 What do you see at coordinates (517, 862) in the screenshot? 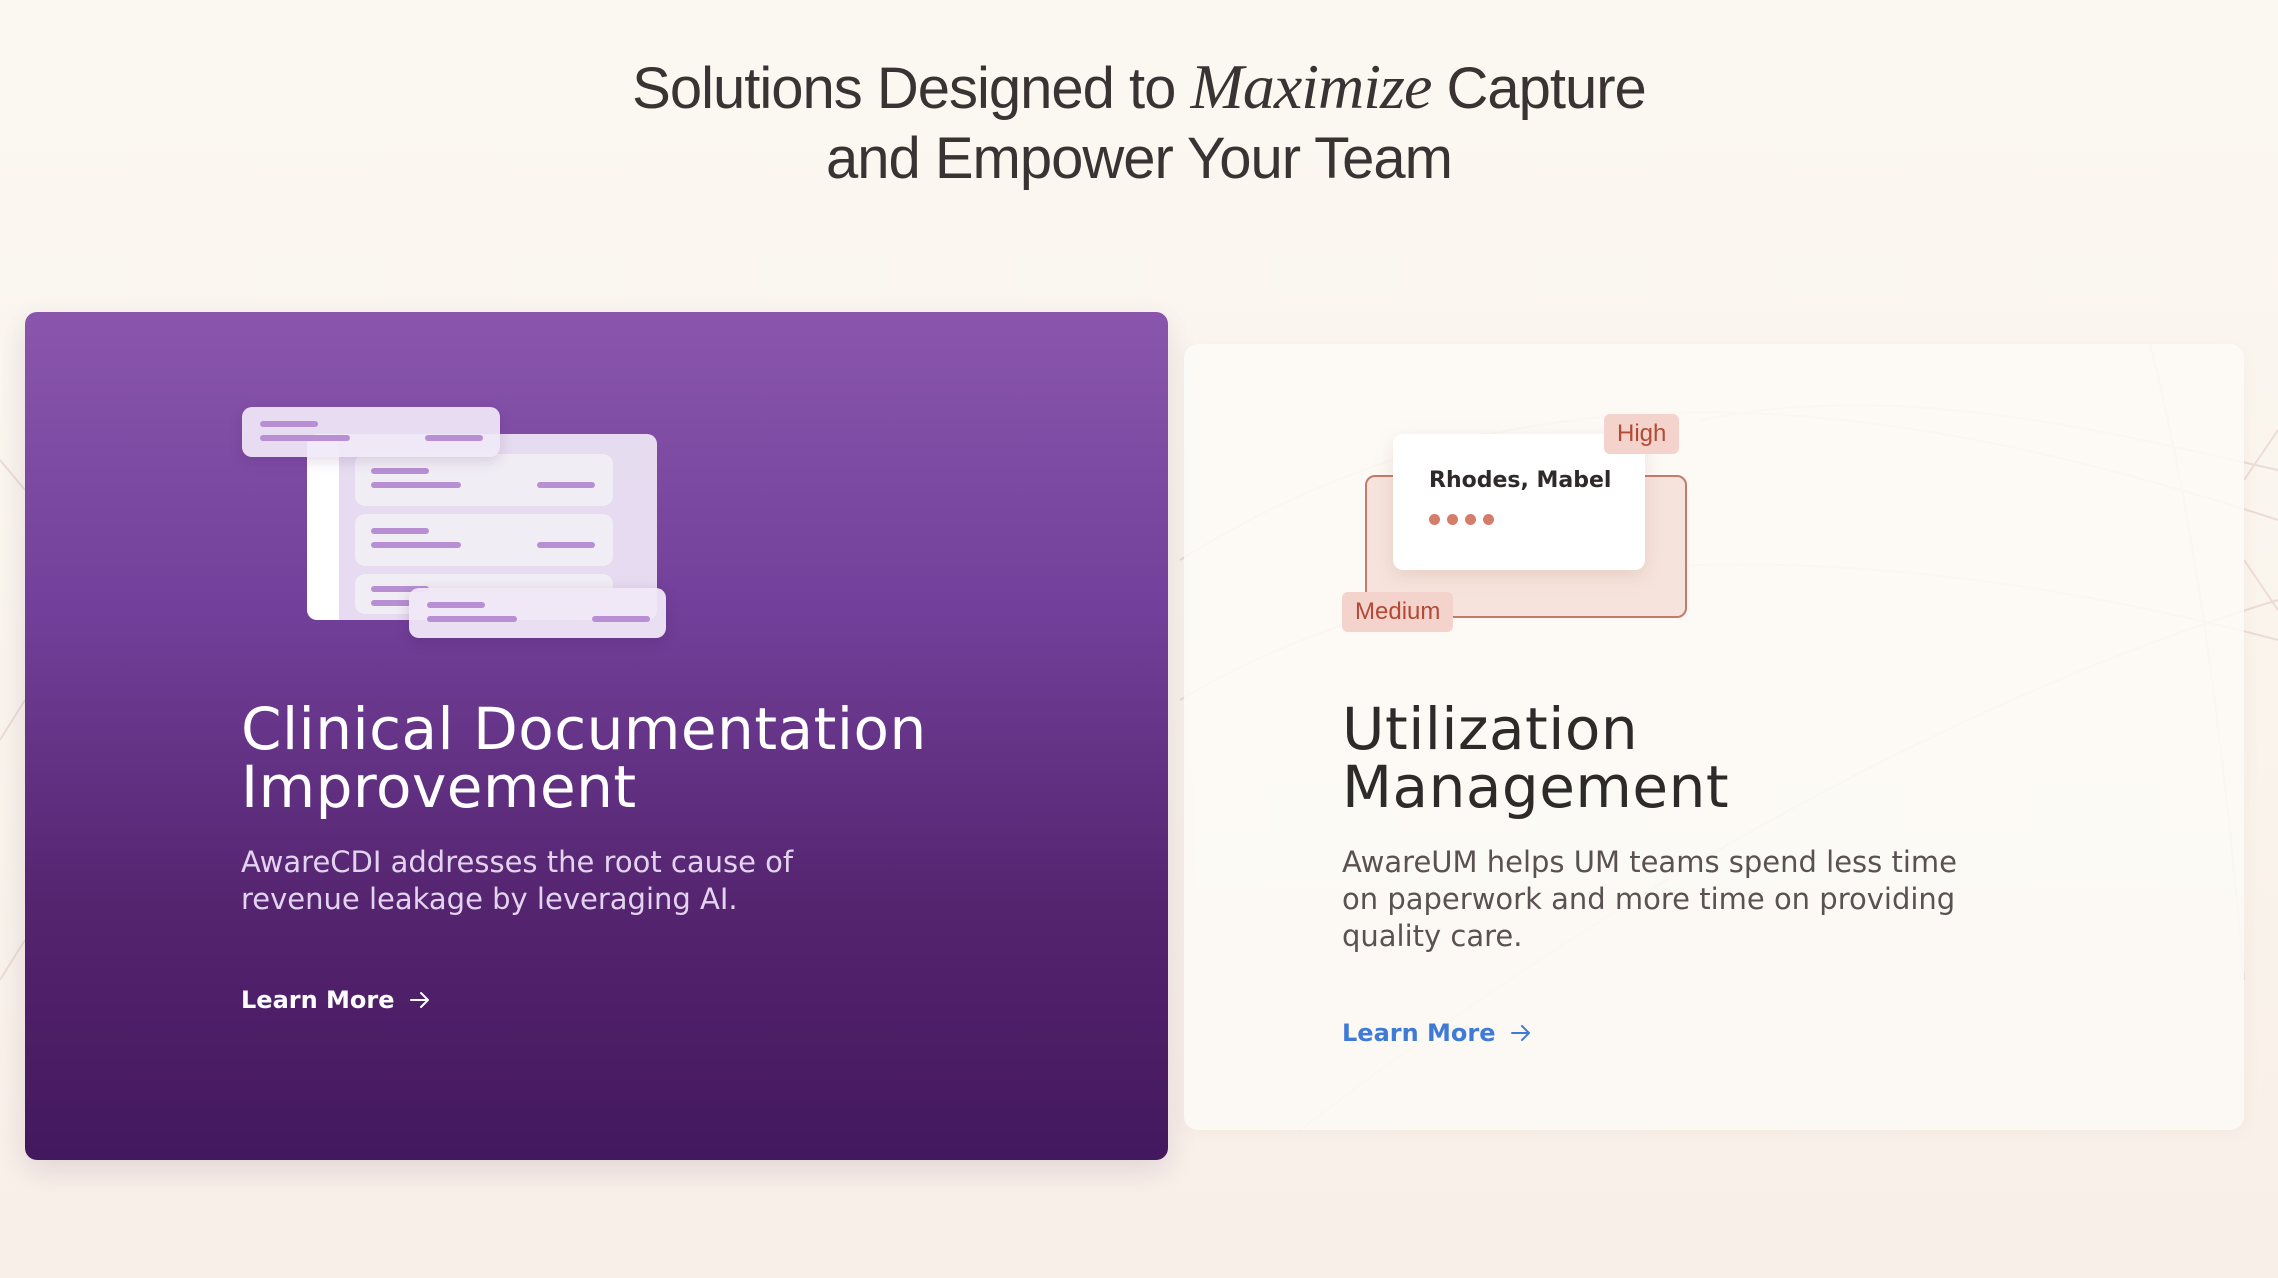
I see `cdi-desc-line-1: AwareCDI addresses the root cause of` at bounding box center [517, 862].